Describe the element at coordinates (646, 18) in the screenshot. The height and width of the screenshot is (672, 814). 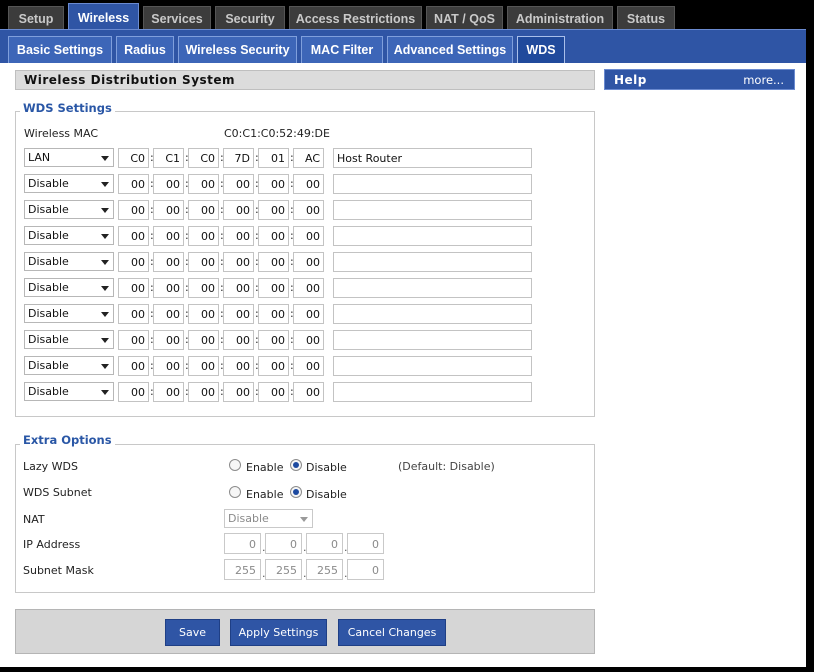
I see `tab-status: Status` at that location.